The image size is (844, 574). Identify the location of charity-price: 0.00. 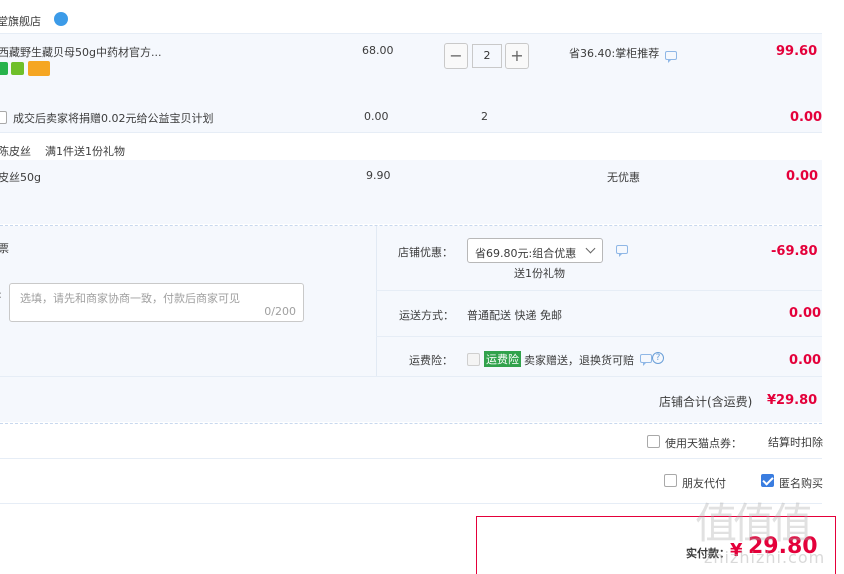
(376, 116).